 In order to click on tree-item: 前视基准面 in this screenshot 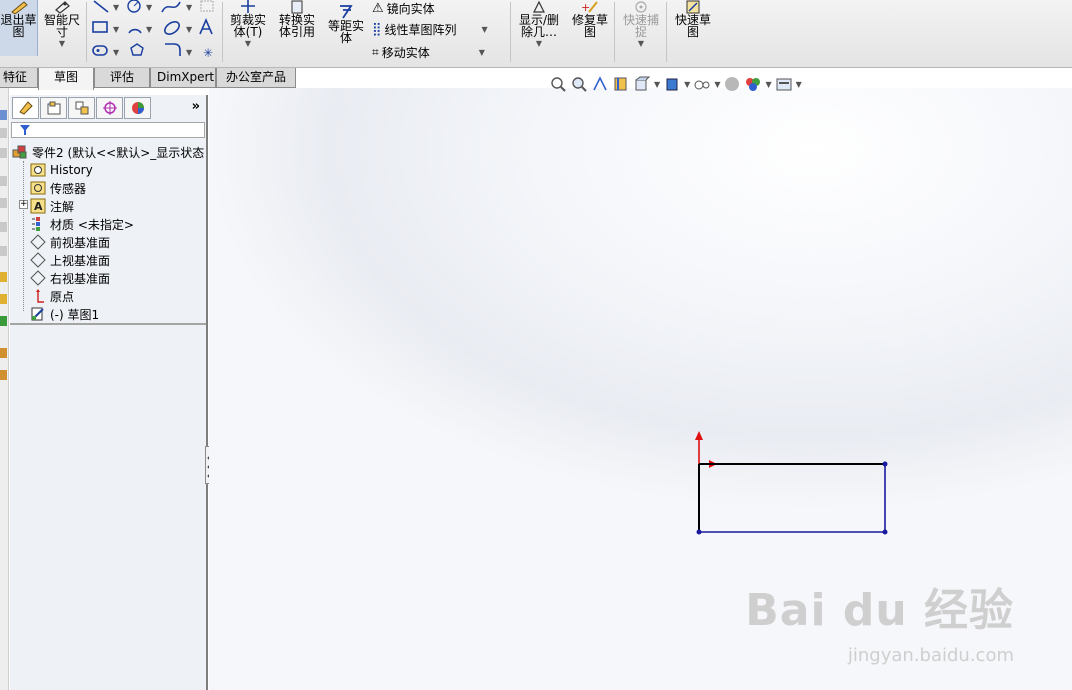, I will do `click(70, 242)`.